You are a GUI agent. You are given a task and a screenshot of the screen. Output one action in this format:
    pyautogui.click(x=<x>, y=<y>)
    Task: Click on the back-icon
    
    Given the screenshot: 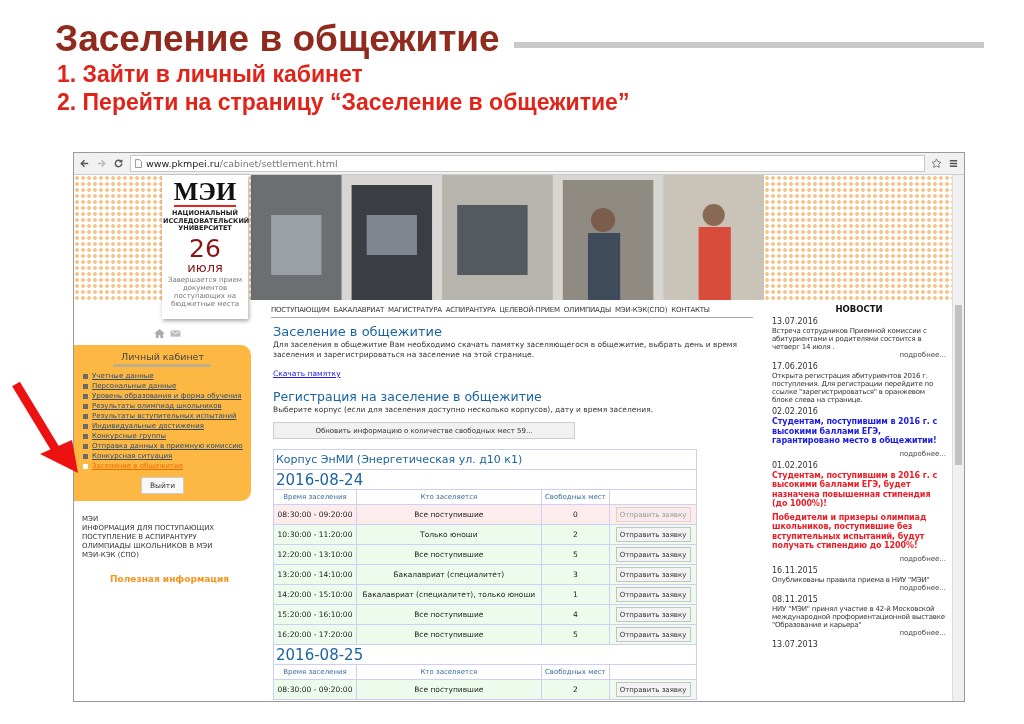 What is the action you would take?
    pyautogui.click(x=84, y=163)
    